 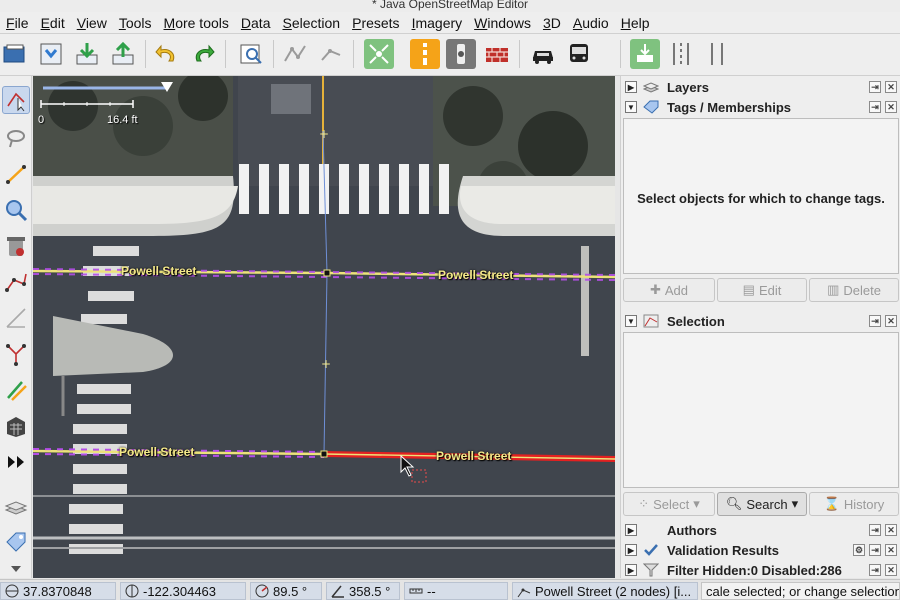 What do you see at coordinates (591, 23) in the screenshot?
I see `menu-audio: Audio` at bounding box center [591, 23].